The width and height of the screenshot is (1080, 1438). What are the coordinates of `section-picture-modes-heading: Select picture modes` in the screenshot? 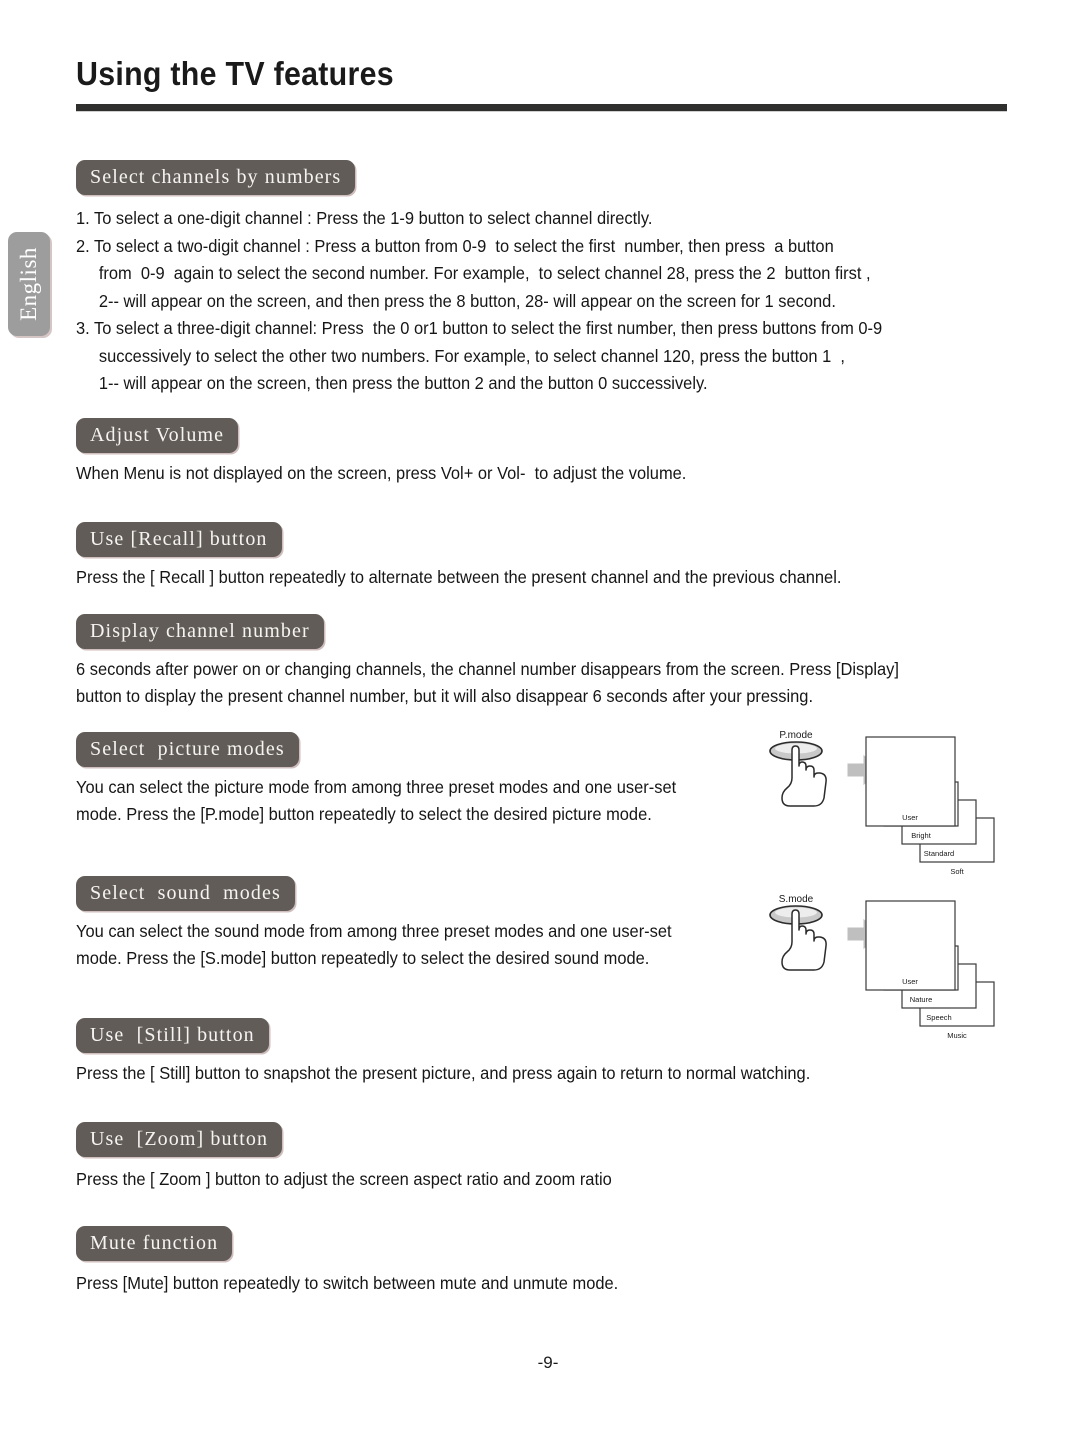 It's located at (187, 749).